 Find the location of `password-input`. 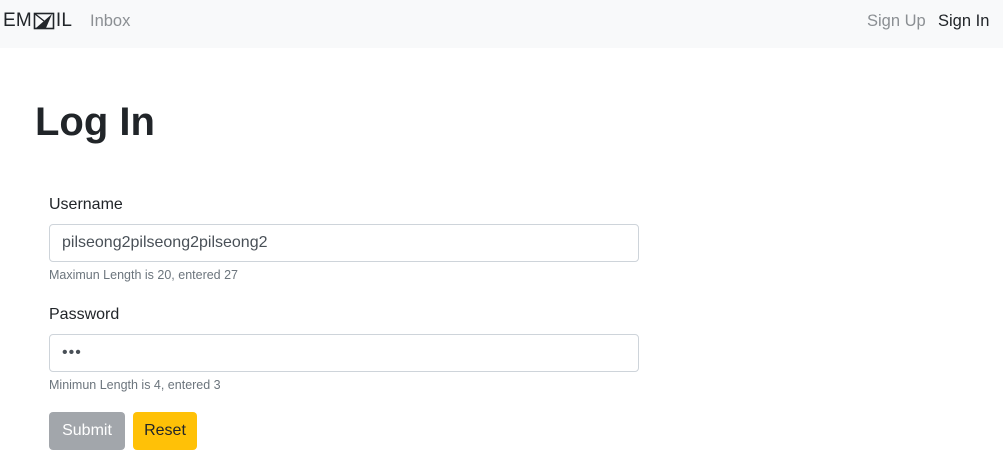

password-input is located at coordinates (344, 353).